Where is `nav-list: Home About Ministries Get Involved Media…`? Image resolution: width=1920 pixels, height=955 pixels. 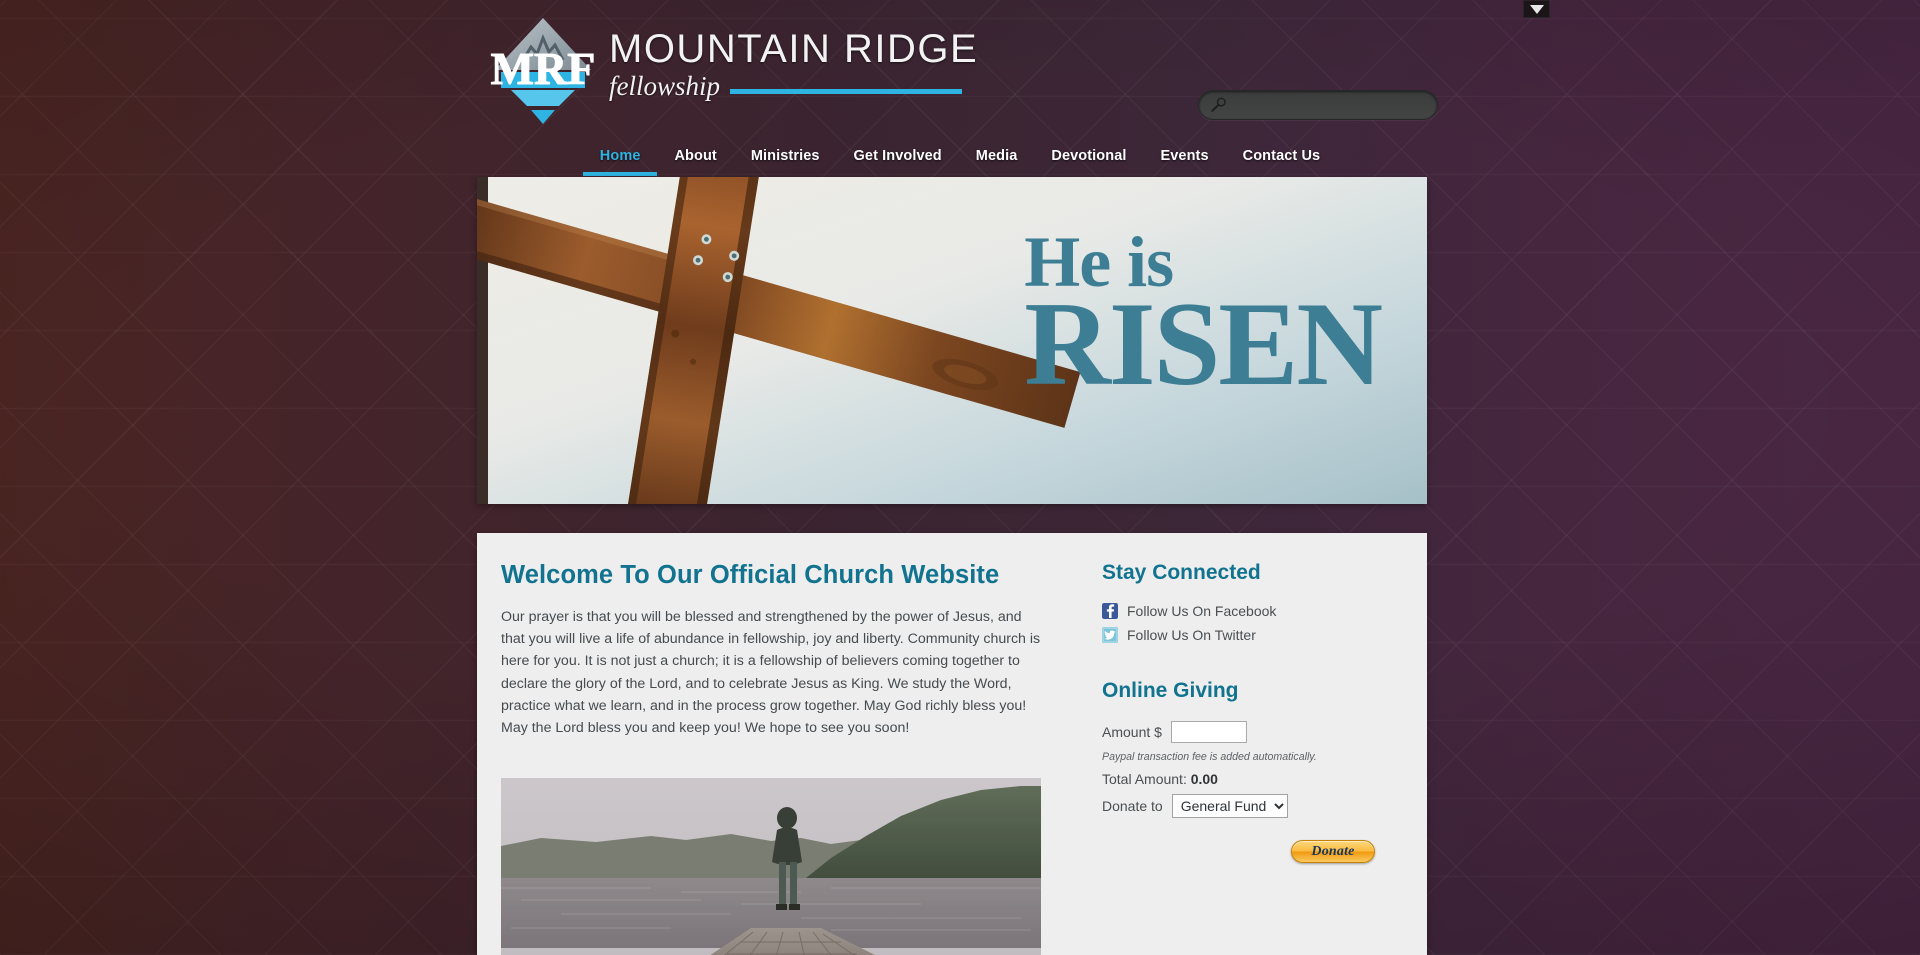
nav-list: Home About Ministries Get Involved Media… is located at coordinates (960, 159).